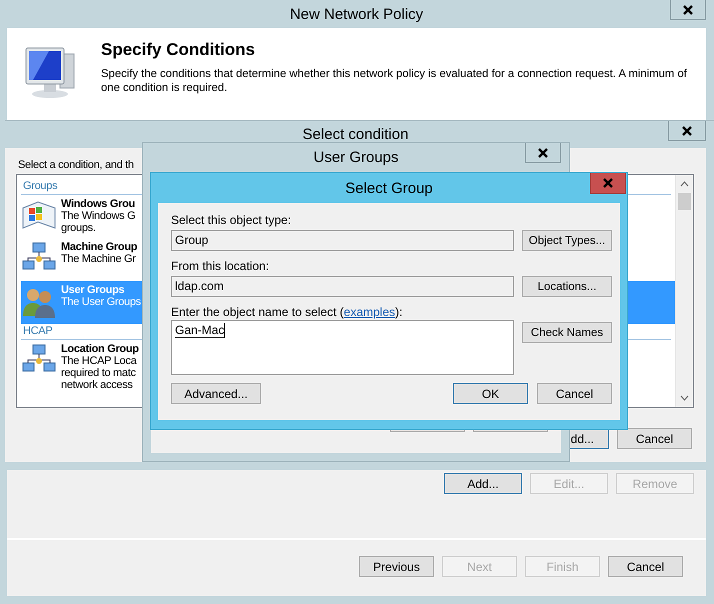  Describe the element at coordinates (76, 165) in the screenshot. I see `instruction-text: Select a condition, and th` at that location.